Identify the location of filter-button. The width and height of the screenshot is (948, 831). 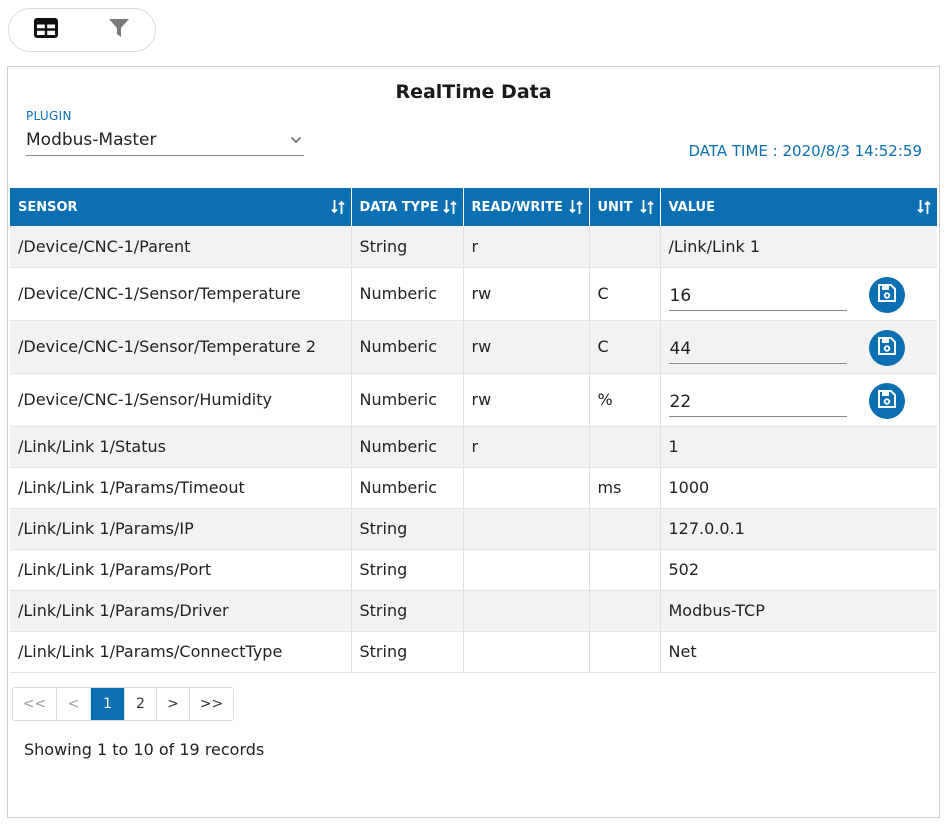
(118, 30).